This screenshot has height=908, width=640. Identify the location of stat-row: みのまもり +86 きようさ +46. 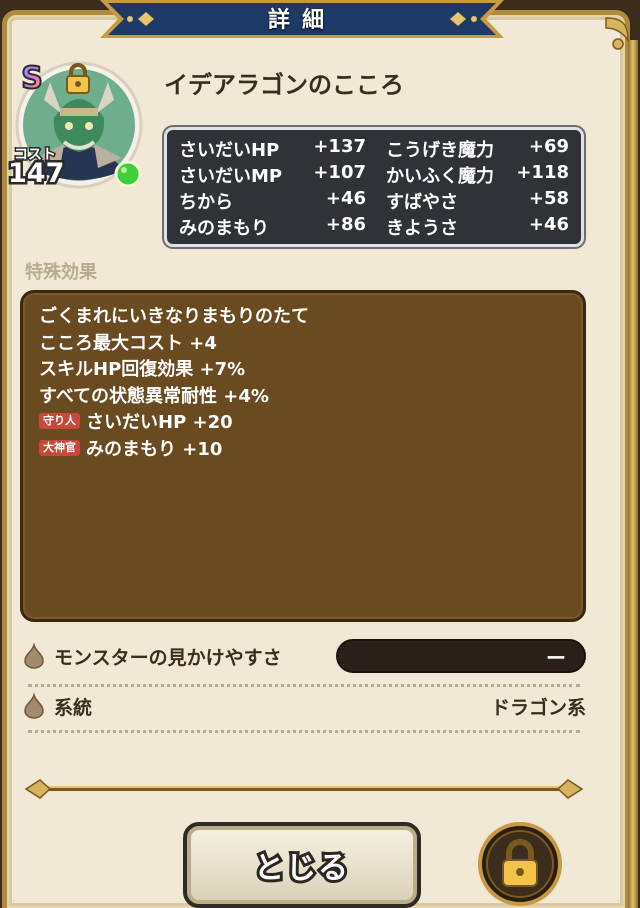
(374, 227).